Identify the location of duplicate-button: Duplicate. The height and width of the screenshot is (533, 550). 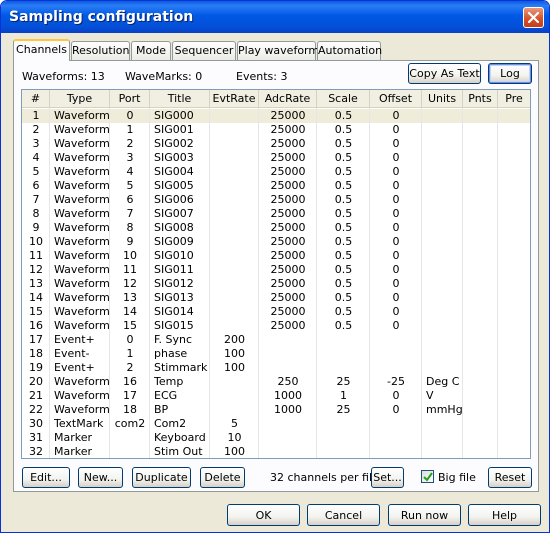
(161, 477).